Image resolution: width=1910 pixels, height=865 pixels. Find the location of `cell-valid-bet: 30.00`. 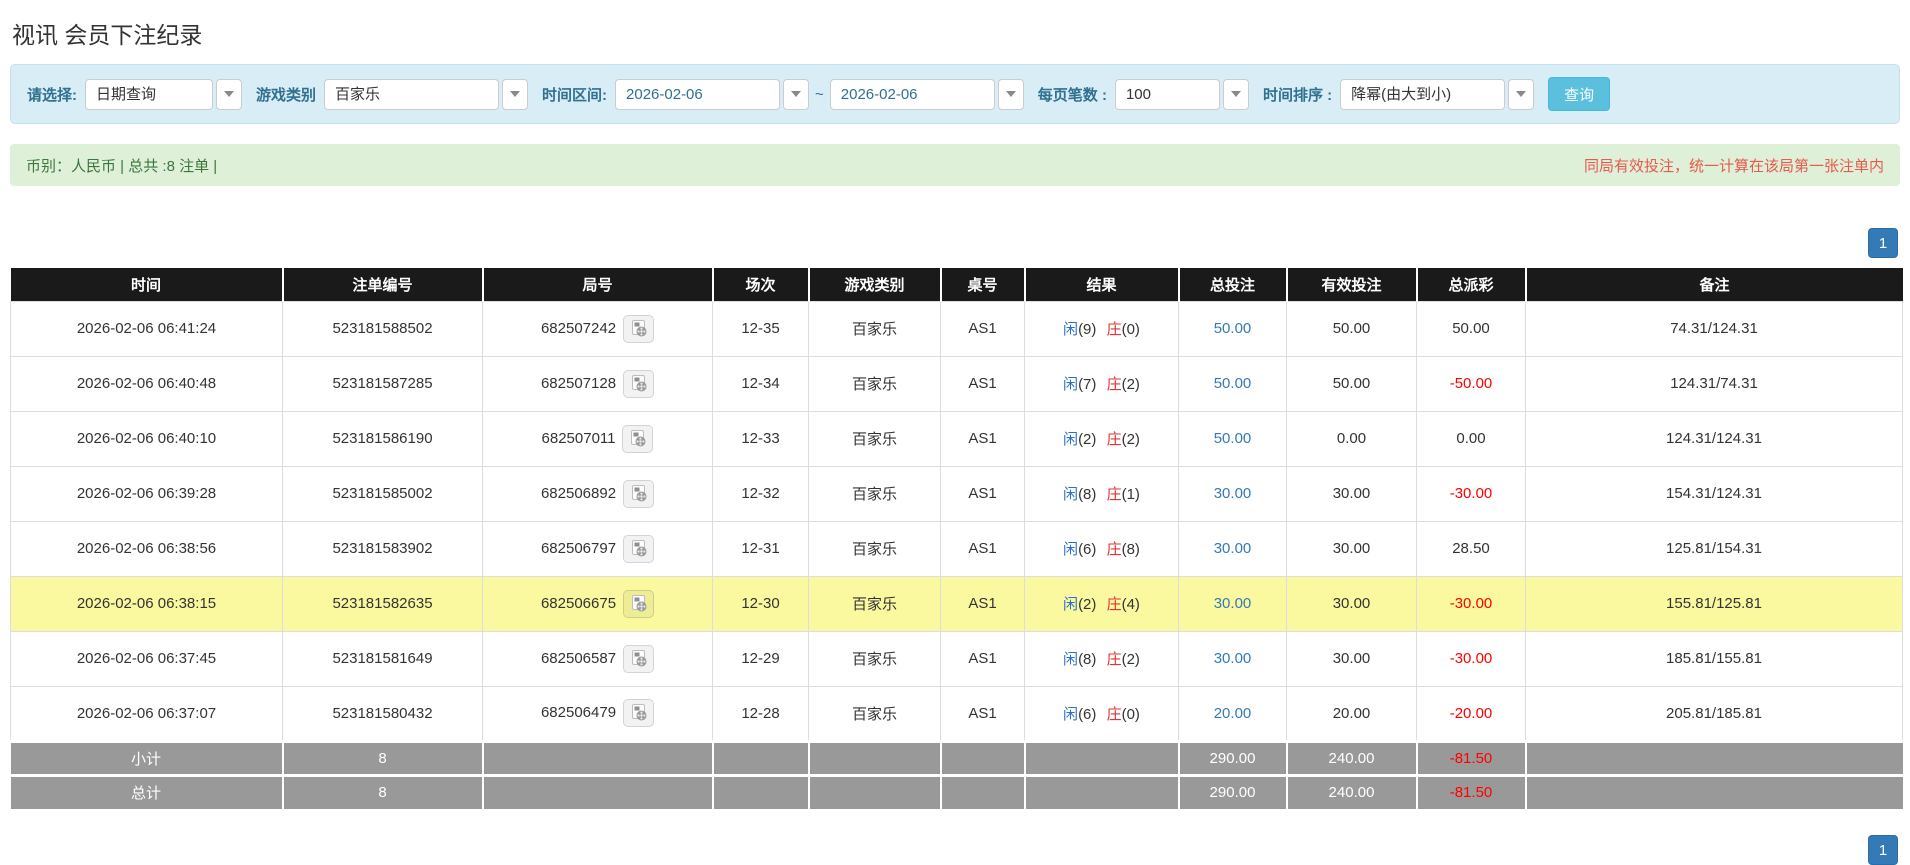

cell-valid-bet: 30.00 is located at coordinates (1351, 658).